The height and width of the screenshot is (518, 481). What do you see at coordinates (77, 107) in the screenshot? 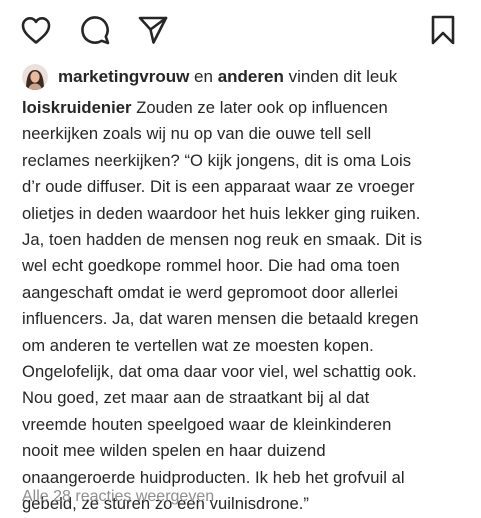
I see `caption-username: loiskruidenier` at bounding box center [77, 107].